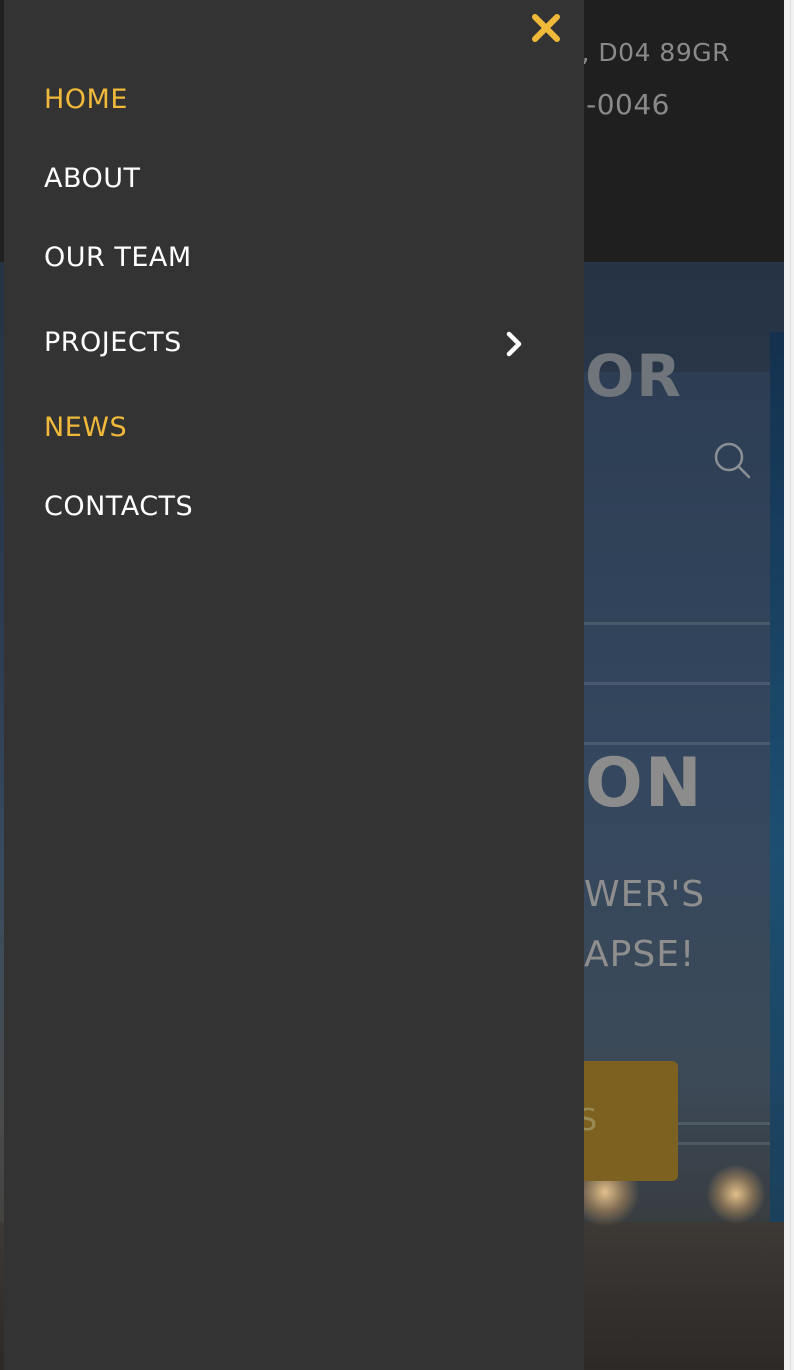  Describe the element at coordinates (640, 954) in the screenshot. I see `hero-subline: APSE!` at that location.